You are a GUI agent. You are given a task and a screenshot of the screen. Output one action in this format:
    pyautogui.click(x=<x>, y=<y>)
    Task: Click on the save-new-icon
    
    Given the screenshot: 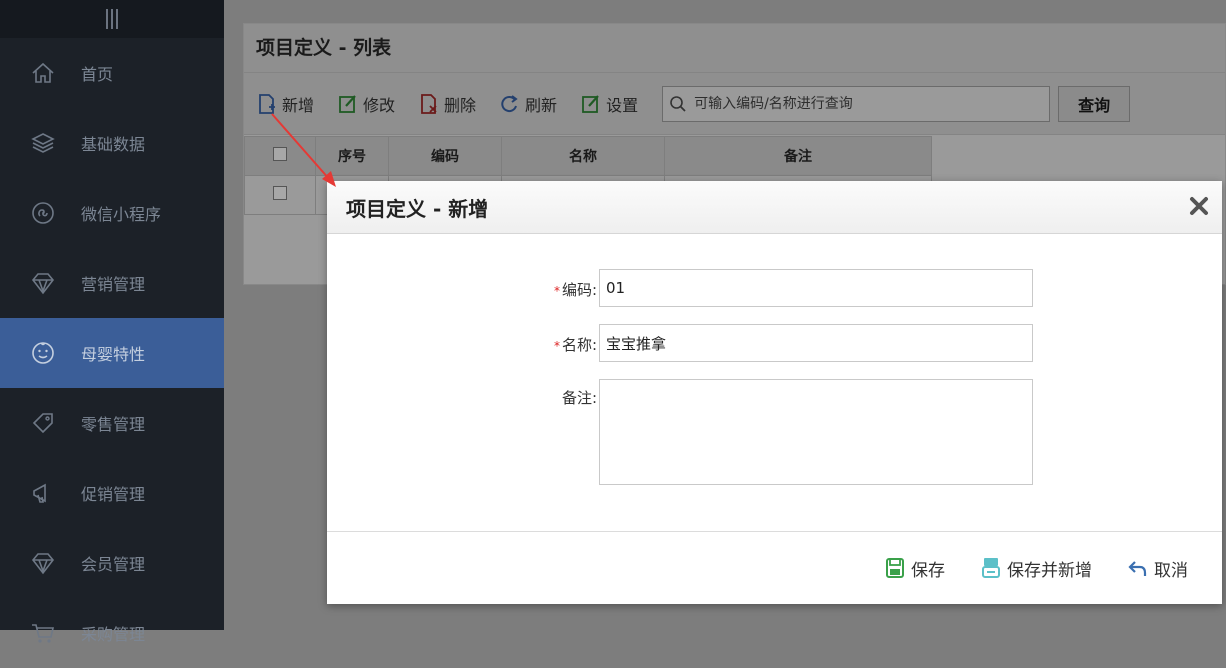 What is the action you would take?
    pyautogui.click(x=991, y=568)
    